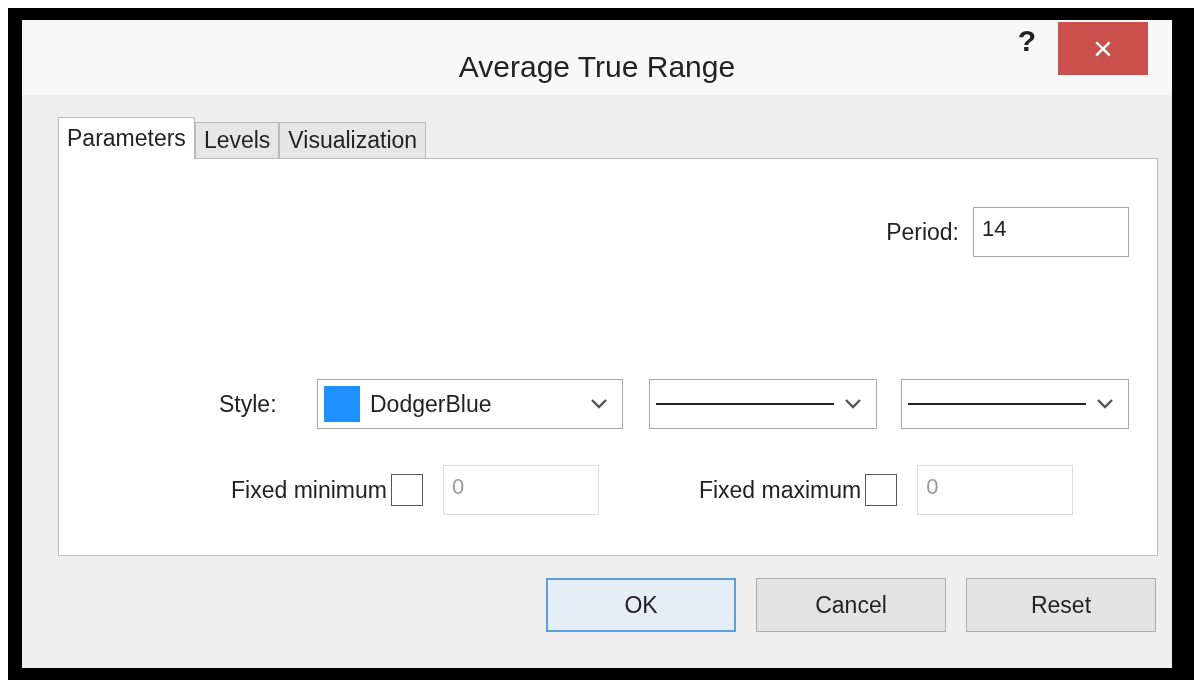  Describe the element at coordinates (309, 490) in the screenshot. I see `fixed-limit-label: Fixed minimum` at that location.